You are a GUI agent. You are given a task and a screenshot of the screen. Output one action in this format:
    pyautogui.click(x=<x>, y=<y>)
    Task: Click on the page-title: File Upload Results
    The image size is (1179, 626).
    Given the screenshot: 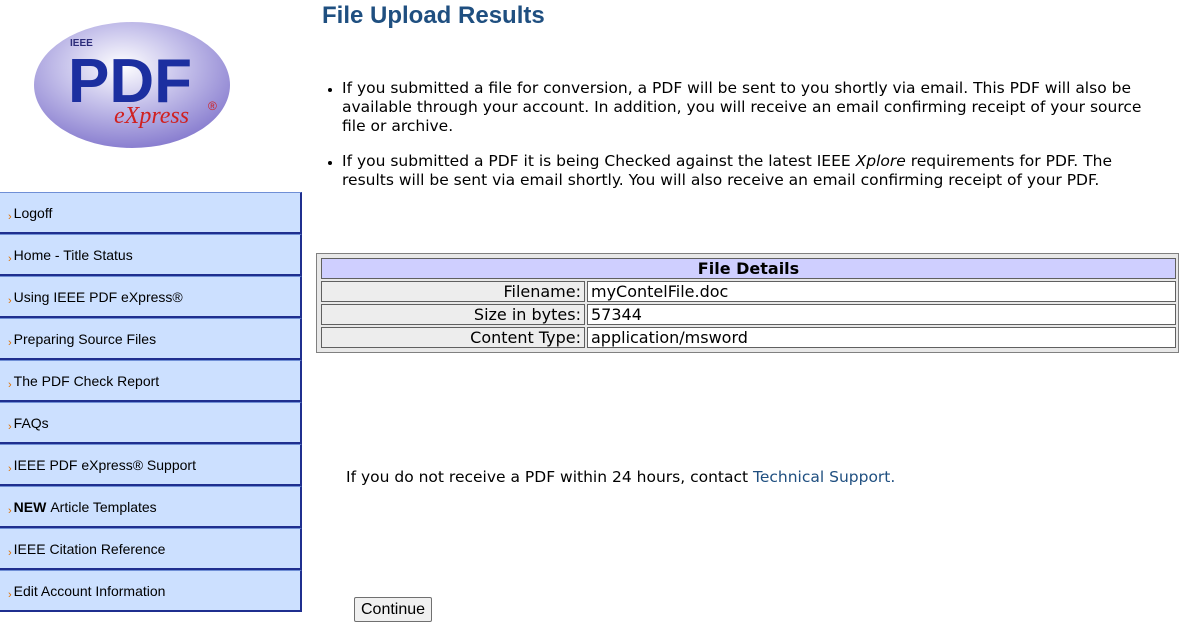 What is the action you would take?
    pyautogui.click(x=433, y=15)
    